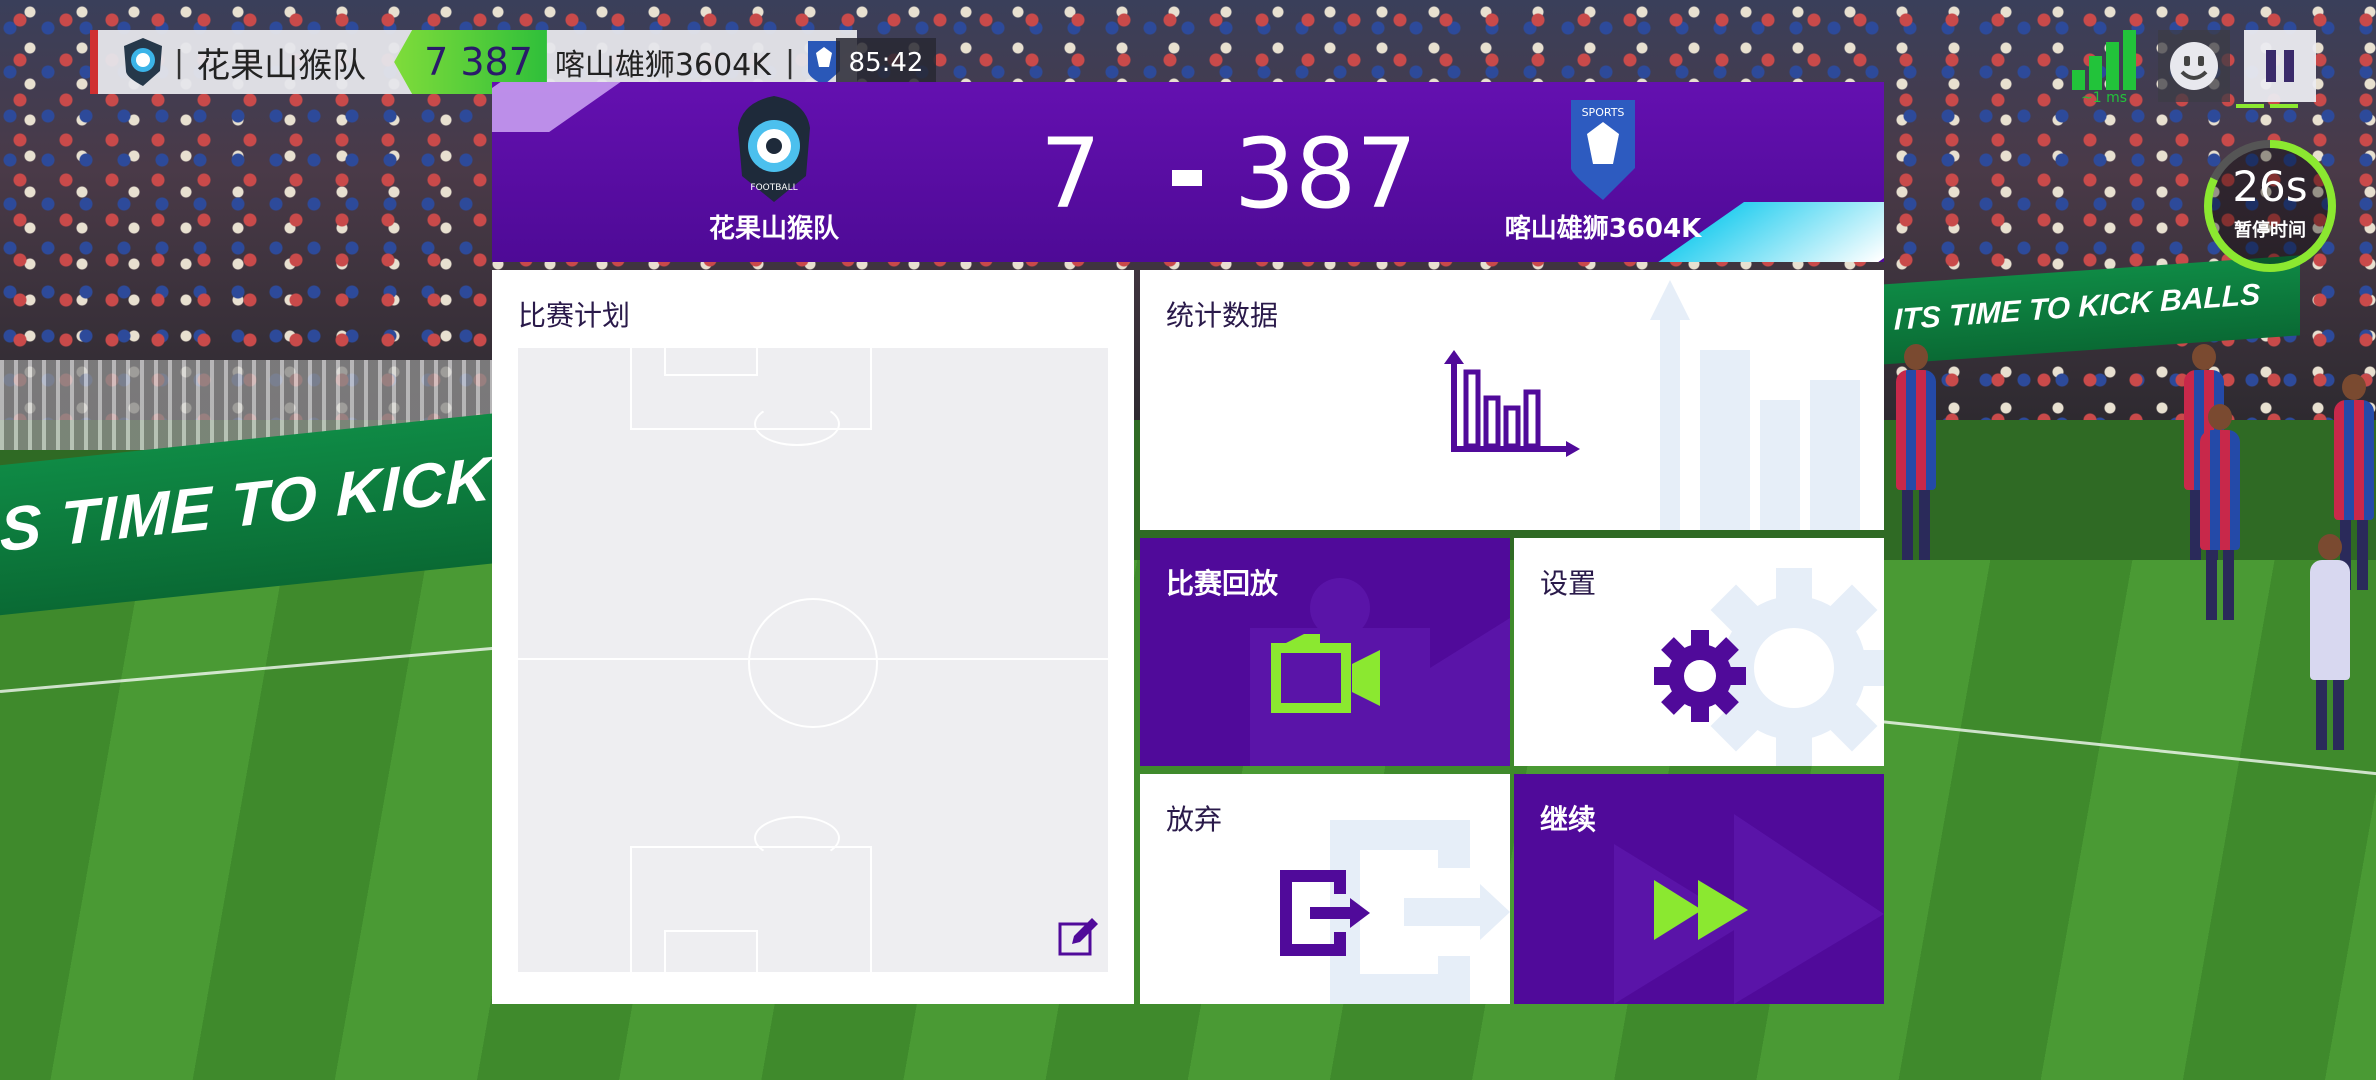  Describe the element at coordinates (886, 63) in the screenshot. I see `match-clock: 85:42` at that location.